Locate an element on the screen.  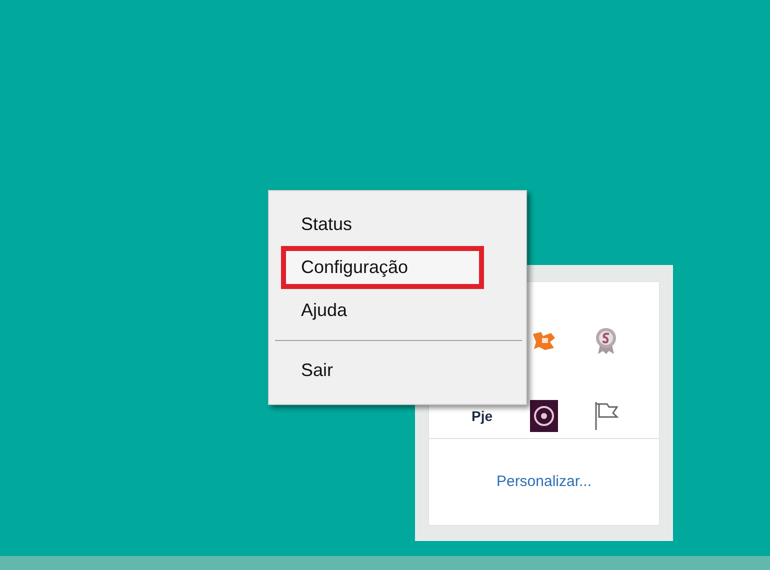
menu-item: Ajuda is located at coordinates (397, 310).